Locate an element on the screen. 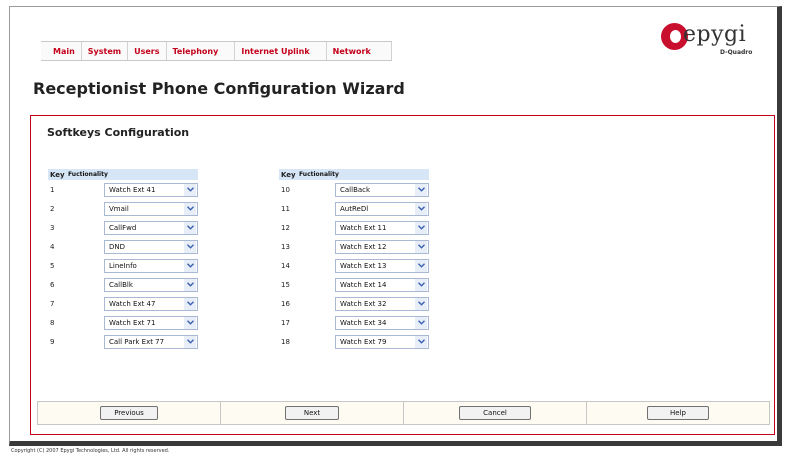 Image resolution: width=790 pixels, height=458 pixels. button-cell: Next is located at coordinates (312, 413).